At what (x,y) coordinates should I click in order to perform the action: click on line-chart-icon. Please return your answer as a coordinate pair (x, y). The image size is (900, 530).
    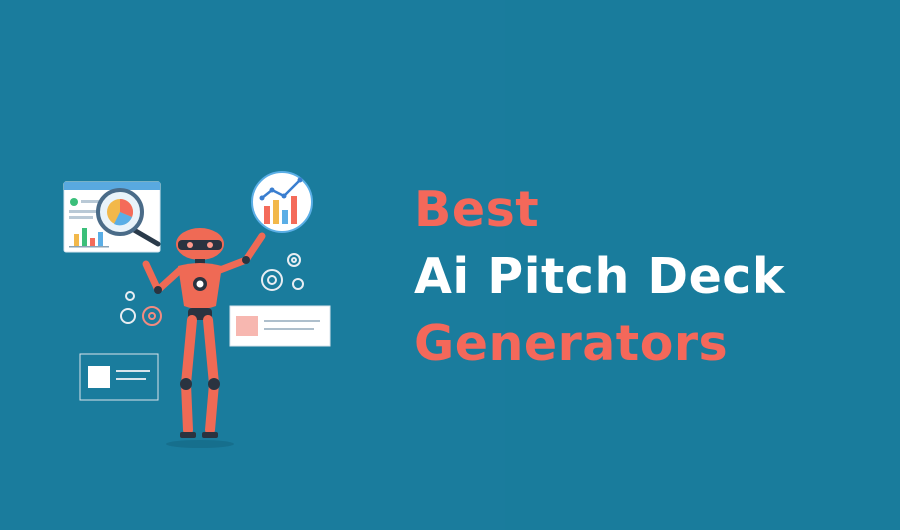
    Looking at the image, I should click on (282, 202).